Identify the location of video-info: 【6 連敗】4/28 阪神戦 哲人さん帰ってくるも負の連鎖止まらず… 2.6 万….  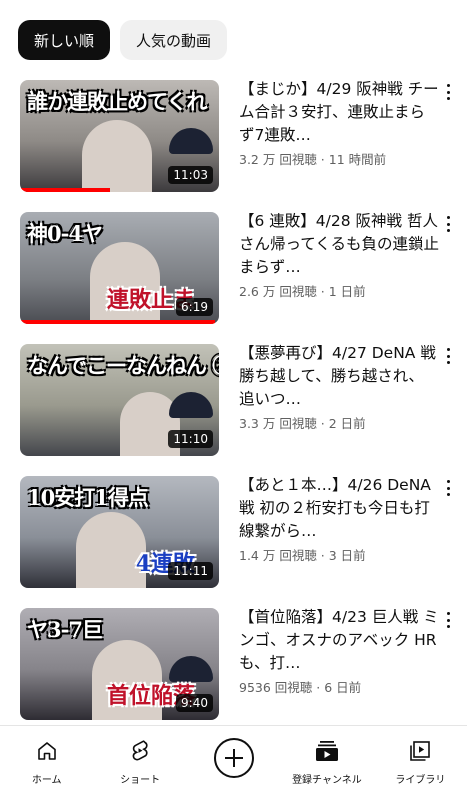
(339, 255).